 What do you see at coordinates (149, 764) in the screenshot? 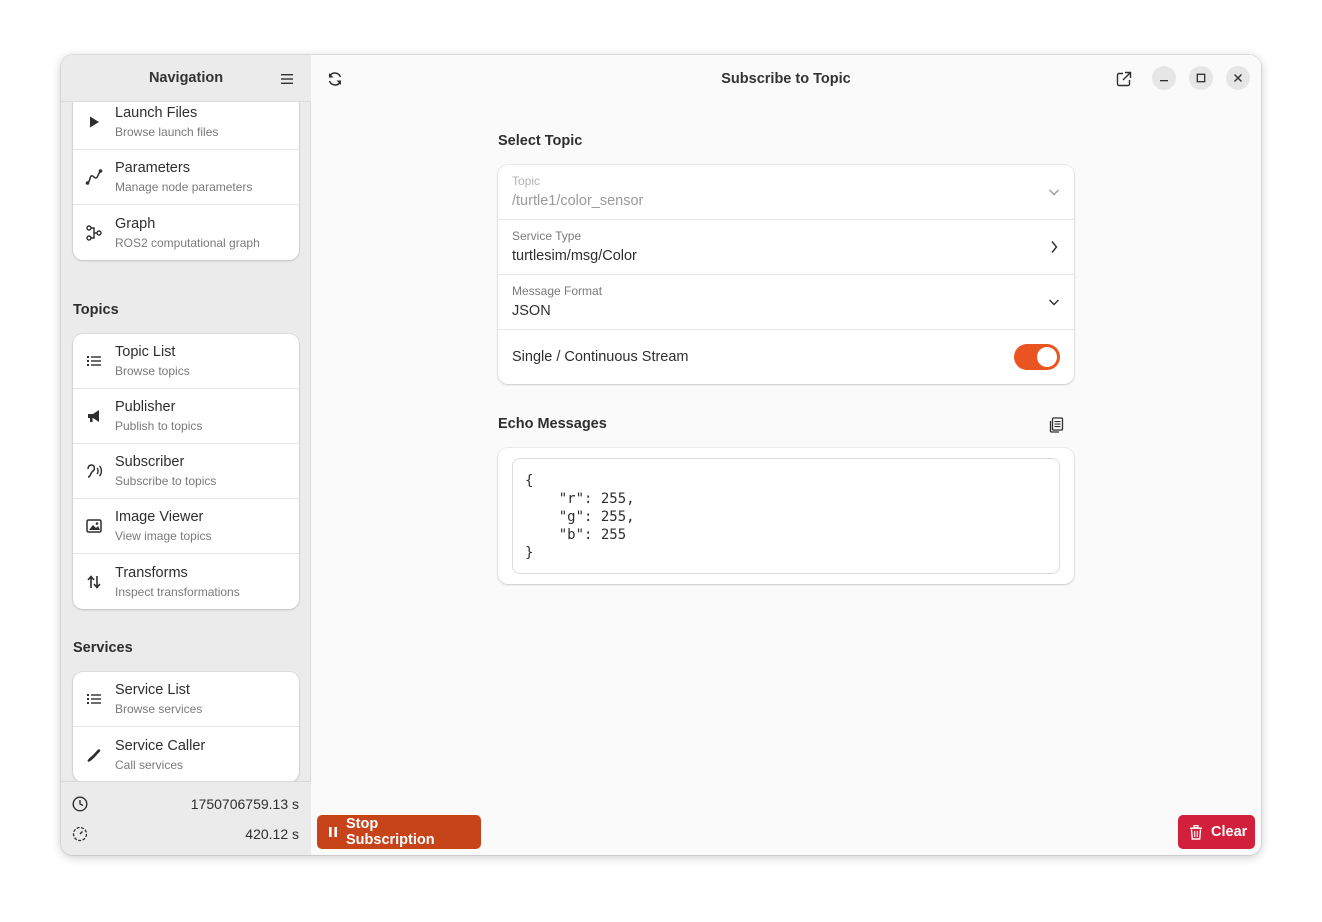
I see `sidebar-item-subtitle: Call services` at bounding box center [149, 764].